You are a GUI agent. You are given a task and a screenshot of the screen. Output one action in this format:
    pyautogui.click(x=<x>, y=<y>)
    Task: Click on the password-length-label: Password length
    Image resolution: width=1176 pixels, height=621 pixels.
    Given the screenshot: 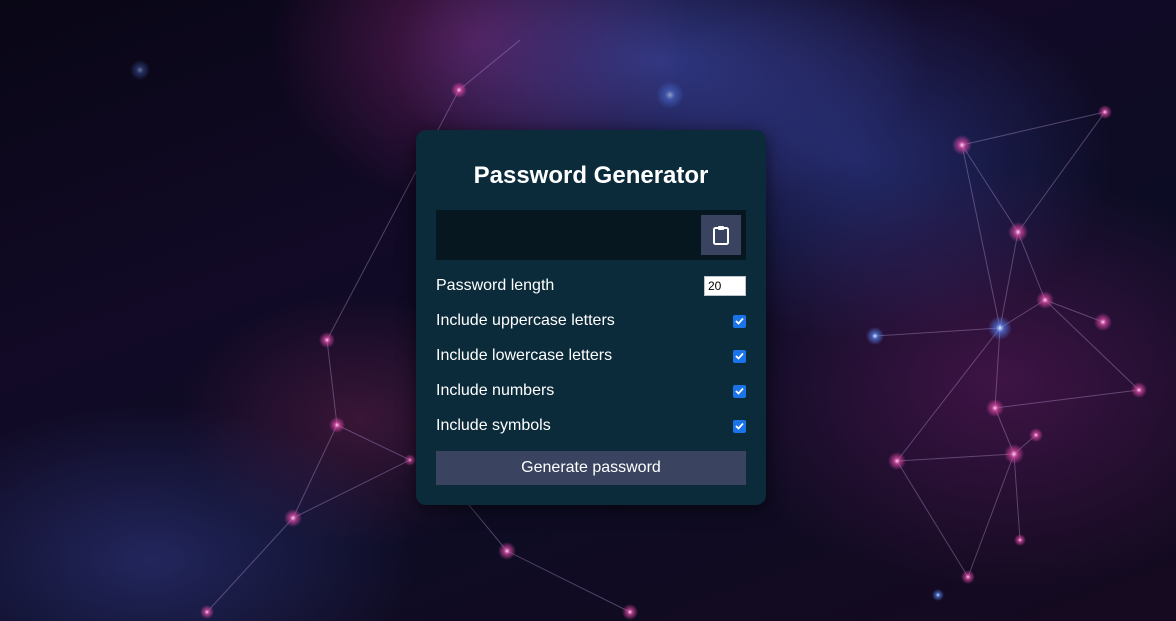 What is the action you would take?
    pyautogui.click(x=495, y=285)
    